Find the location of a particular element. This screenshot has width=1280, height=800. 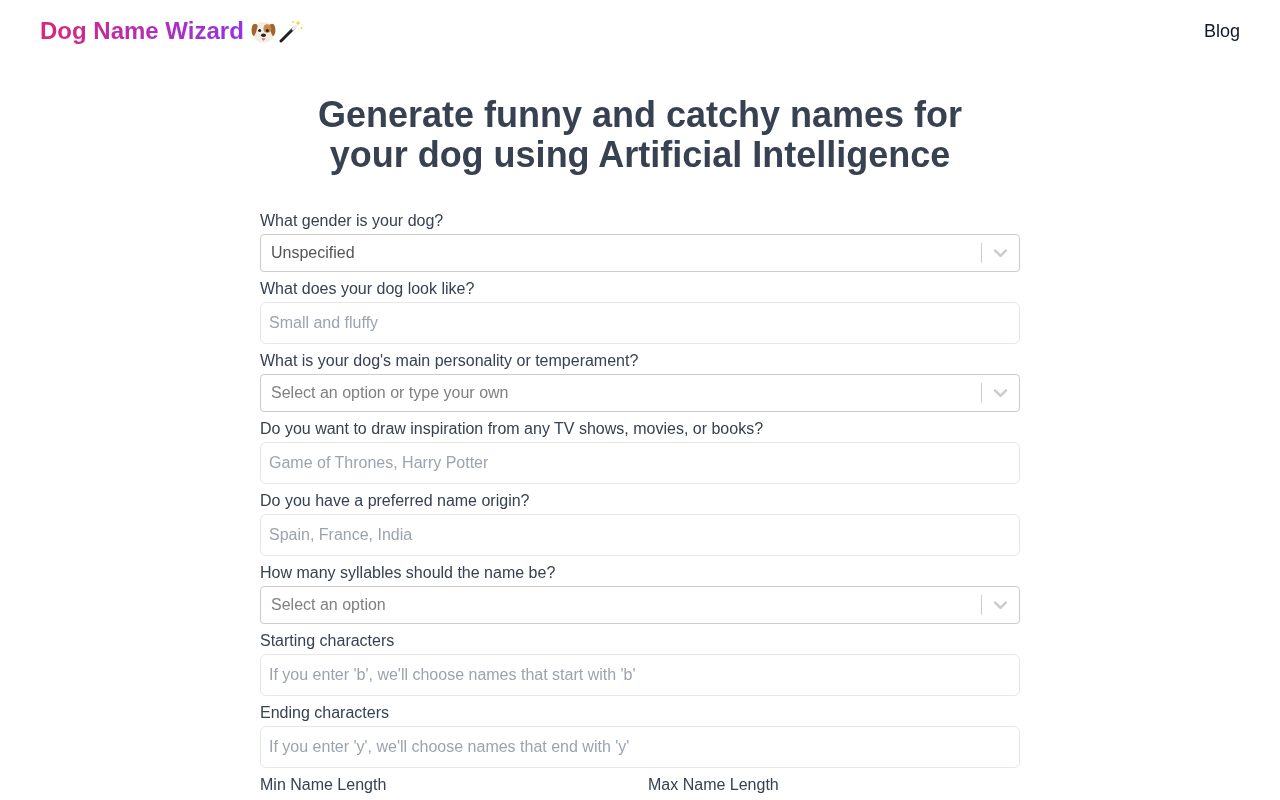

field-label: Ending characters is located at coordinates (325, 713).